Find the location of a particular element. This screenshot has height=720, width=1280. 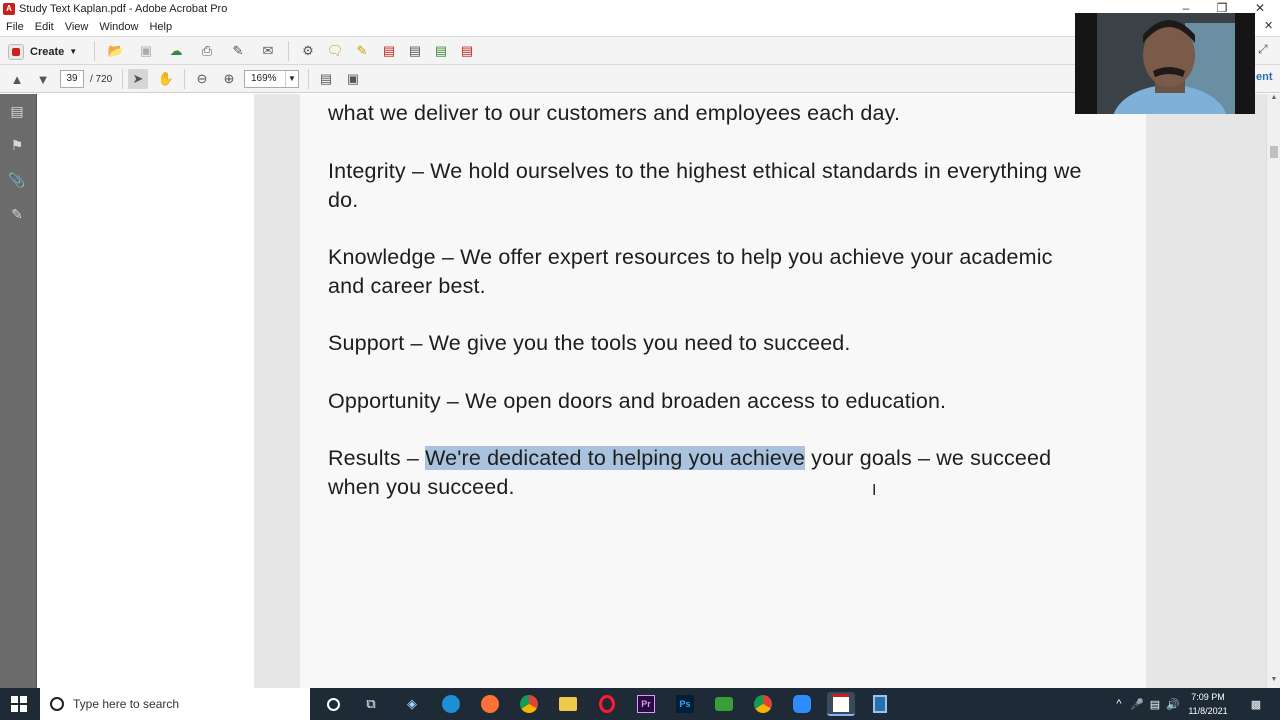

zoom-level-select: 169% ▼ is located at coordinates (271, 79).